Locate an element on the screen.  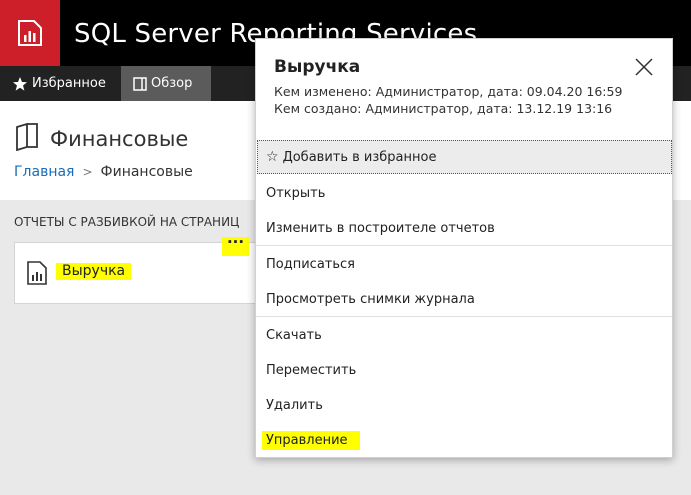
nav-browse-label: Обзор is located at coordinates (172, 83).